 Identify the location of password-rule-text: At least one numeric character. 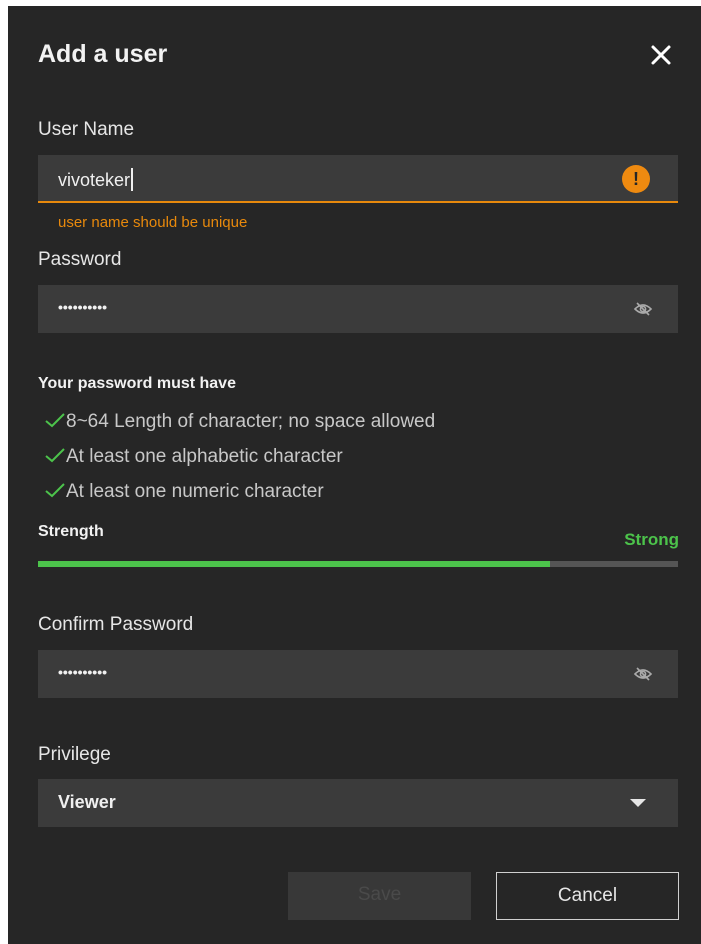
(195, 491).